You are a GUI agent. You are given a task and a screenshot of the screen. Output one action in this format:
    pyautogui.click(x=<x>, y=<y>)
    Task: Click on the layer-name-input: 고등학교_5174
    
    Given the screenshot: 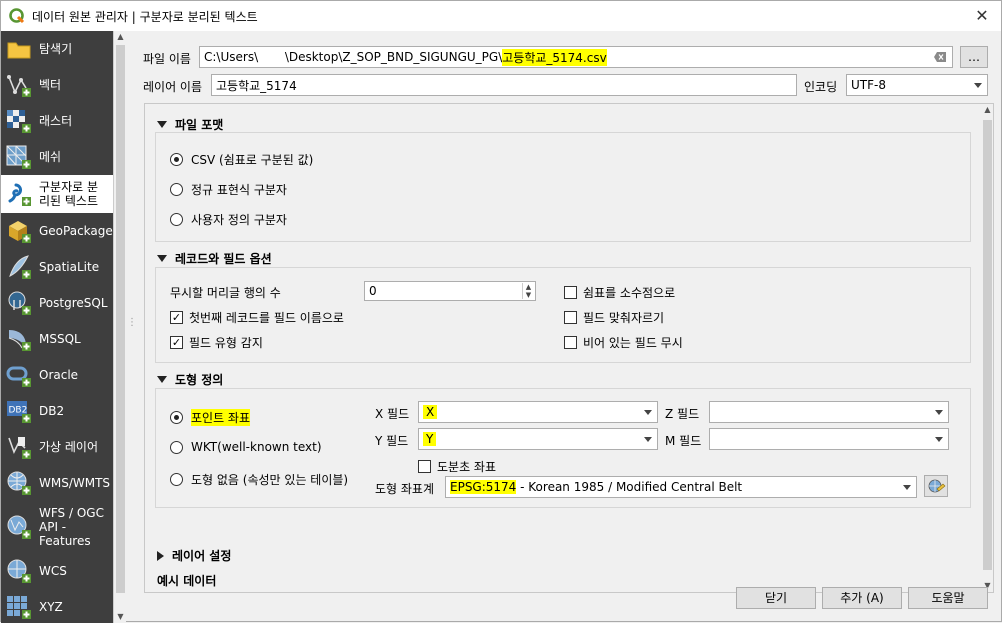 What is the action you would take?
    pyautogui.click(x=504, y=85)
    